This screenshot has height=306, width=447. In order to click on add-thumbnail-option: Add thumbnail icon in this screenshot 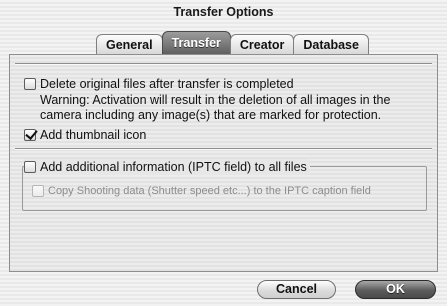, I will do `click(85, 135)`.